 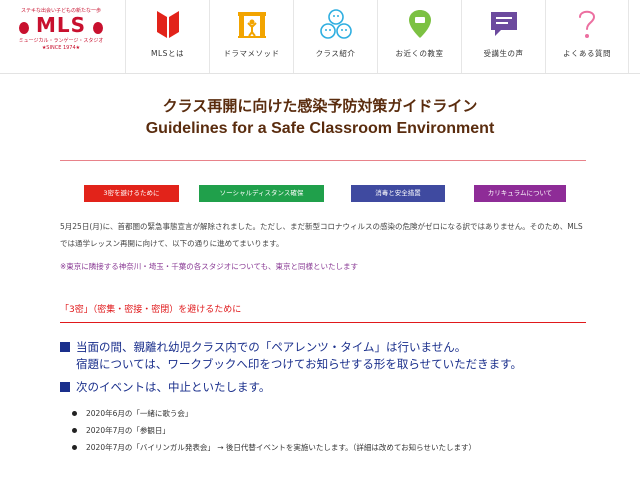 I want to click on section-title-avoid-3c: 「3密」（密集・密接・密閉）を避けるために, so click(x=151, y=310).